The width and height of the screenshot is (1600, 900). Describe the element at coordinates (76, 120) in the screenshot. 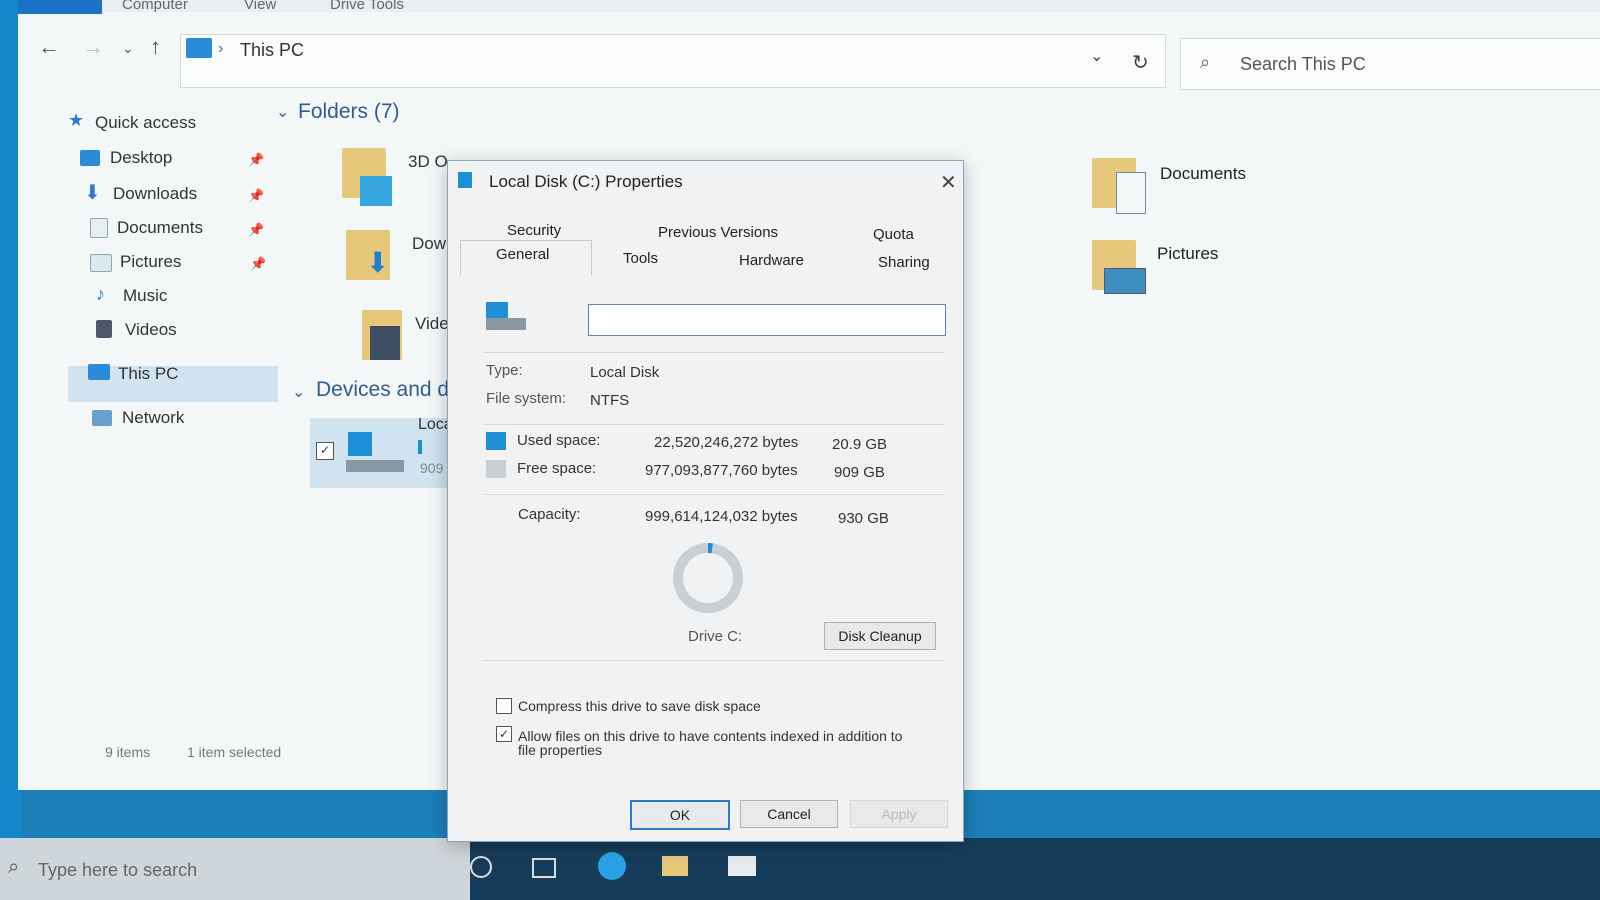

I see `star-icon: ★` at that location.